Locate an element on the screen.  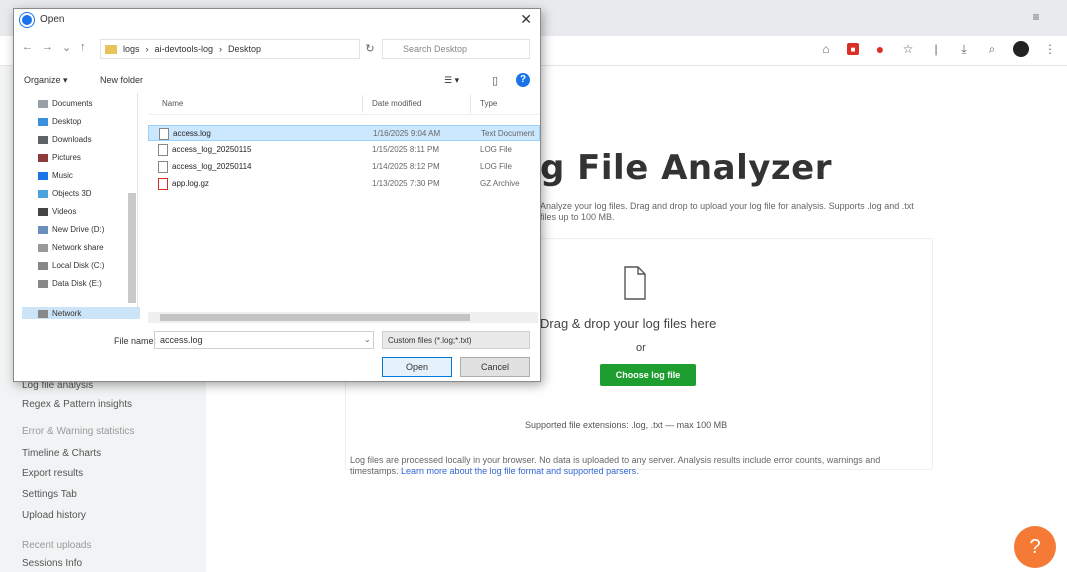
nav-item-drive-d: New Drive (D:) is located at coordinates (71, 229).